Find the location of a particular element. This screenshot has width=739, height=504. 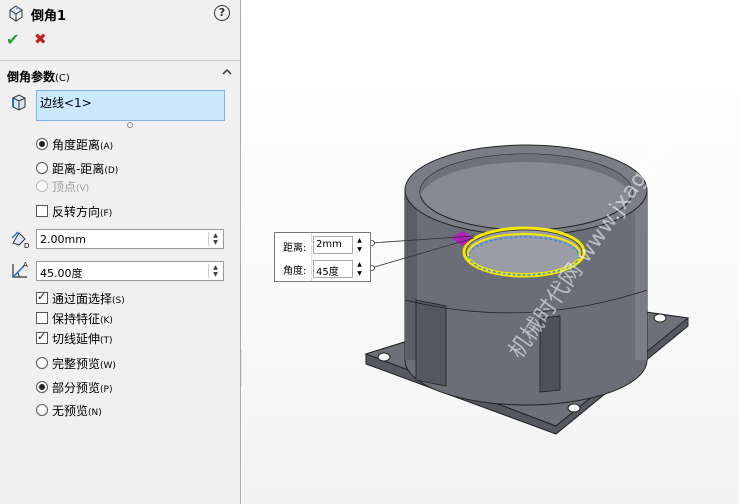

angle-parameter-icon: A is located at coordinates (20, 269).